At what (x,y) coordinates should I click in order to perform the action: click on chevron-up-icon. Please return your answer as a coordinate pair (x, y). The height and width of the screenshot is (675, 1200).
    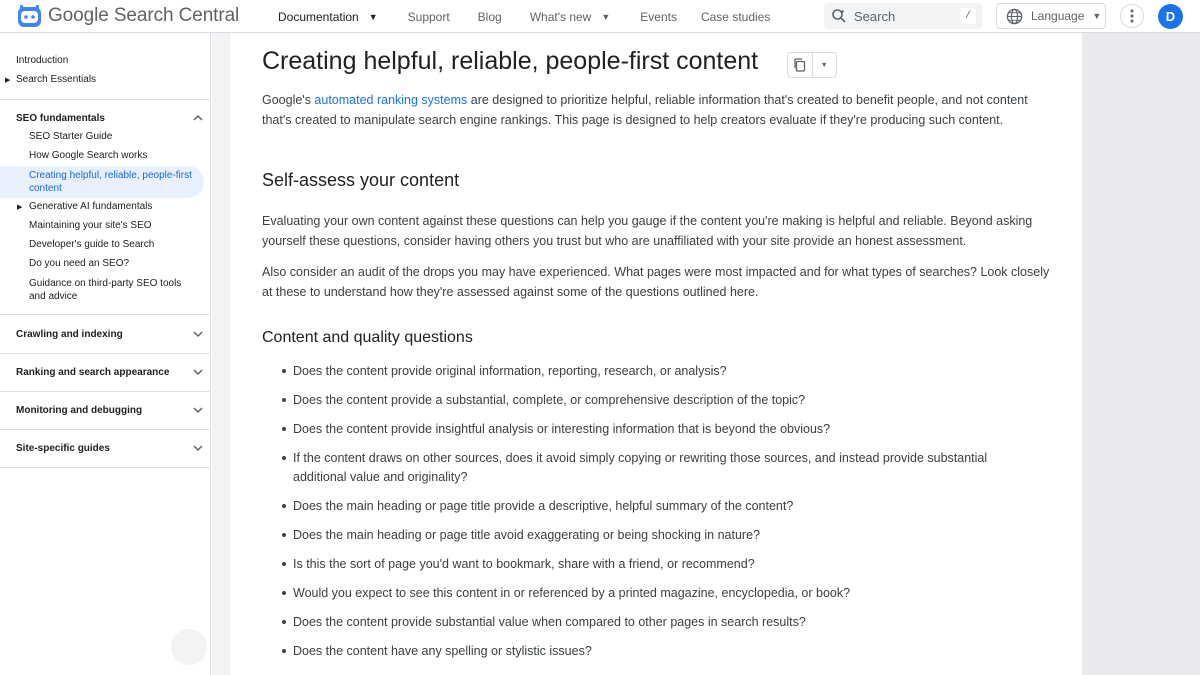
    Looking at the image, I should click on (198, 117).